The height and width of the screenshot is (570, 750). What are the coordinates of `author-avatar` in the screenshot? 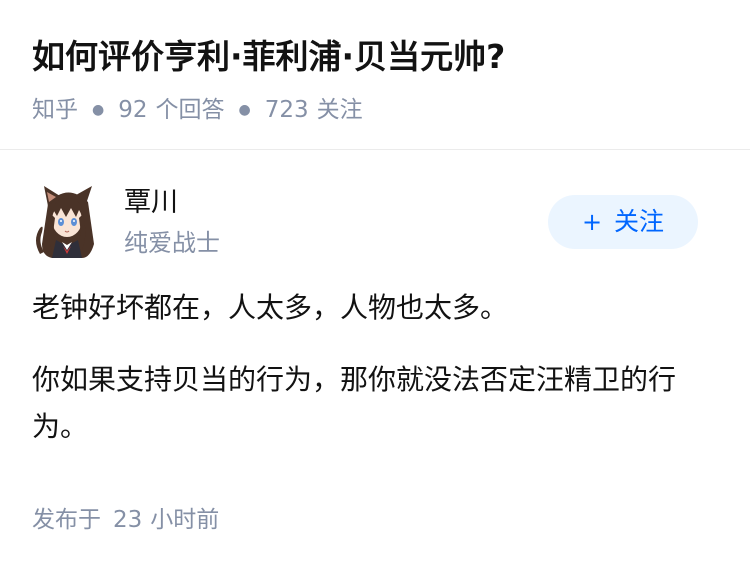 It's located at (67, 221).